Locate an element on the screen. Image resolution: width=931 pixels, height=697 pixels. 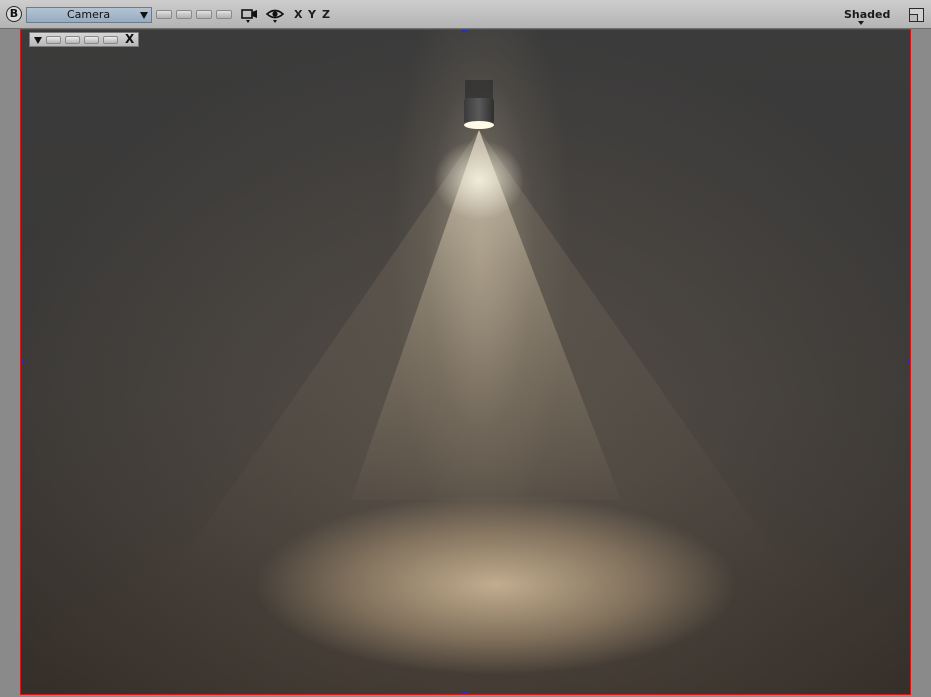
eye-visibility-icon is located at coordinates (275, 18).